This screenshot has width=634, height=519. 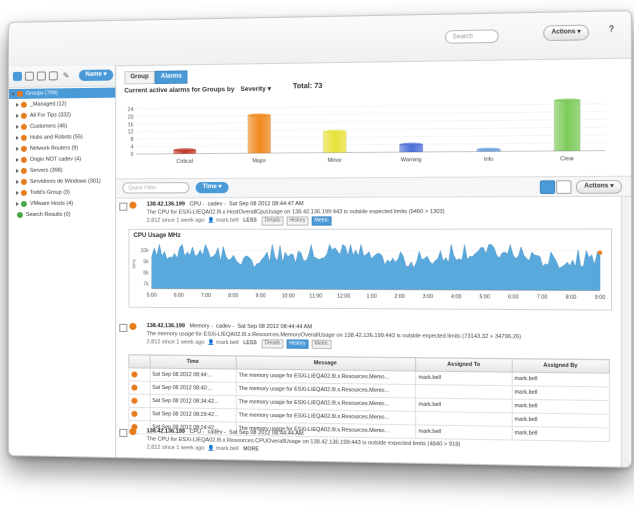 What do you see at coordinates (199, 326) in the screenshot?
I see `alarm-type: Memory` at bounding box center [199, 326].